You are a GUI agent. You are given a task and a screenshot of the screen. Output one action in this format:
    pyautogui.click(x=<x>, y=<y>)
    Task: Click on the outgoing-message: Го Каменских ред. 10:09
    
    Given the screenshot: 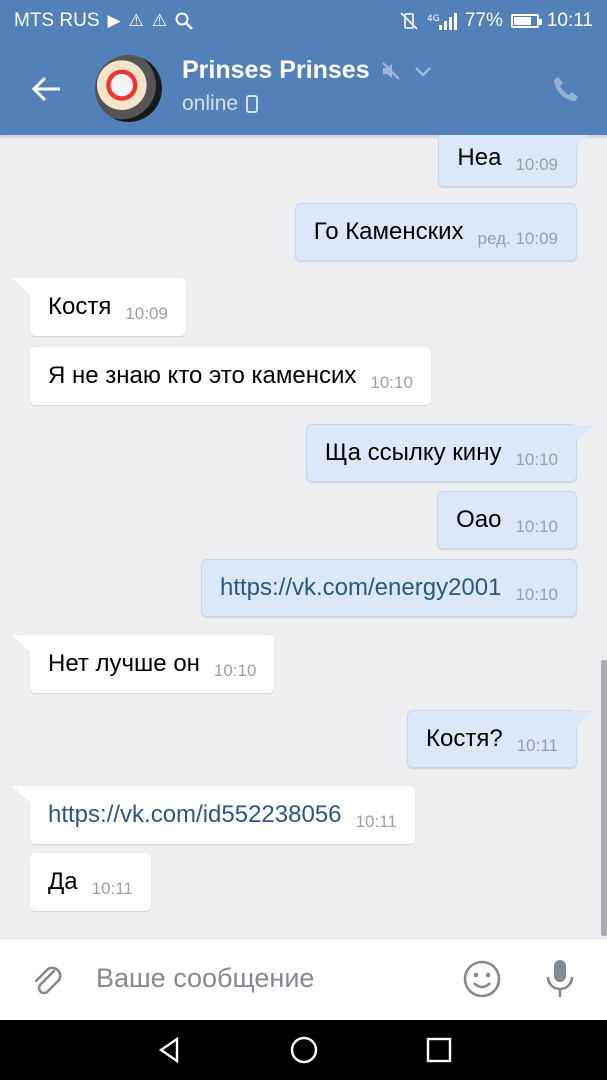 What is the action you would take?
    pyautogui.click(x=435, y=232)
    